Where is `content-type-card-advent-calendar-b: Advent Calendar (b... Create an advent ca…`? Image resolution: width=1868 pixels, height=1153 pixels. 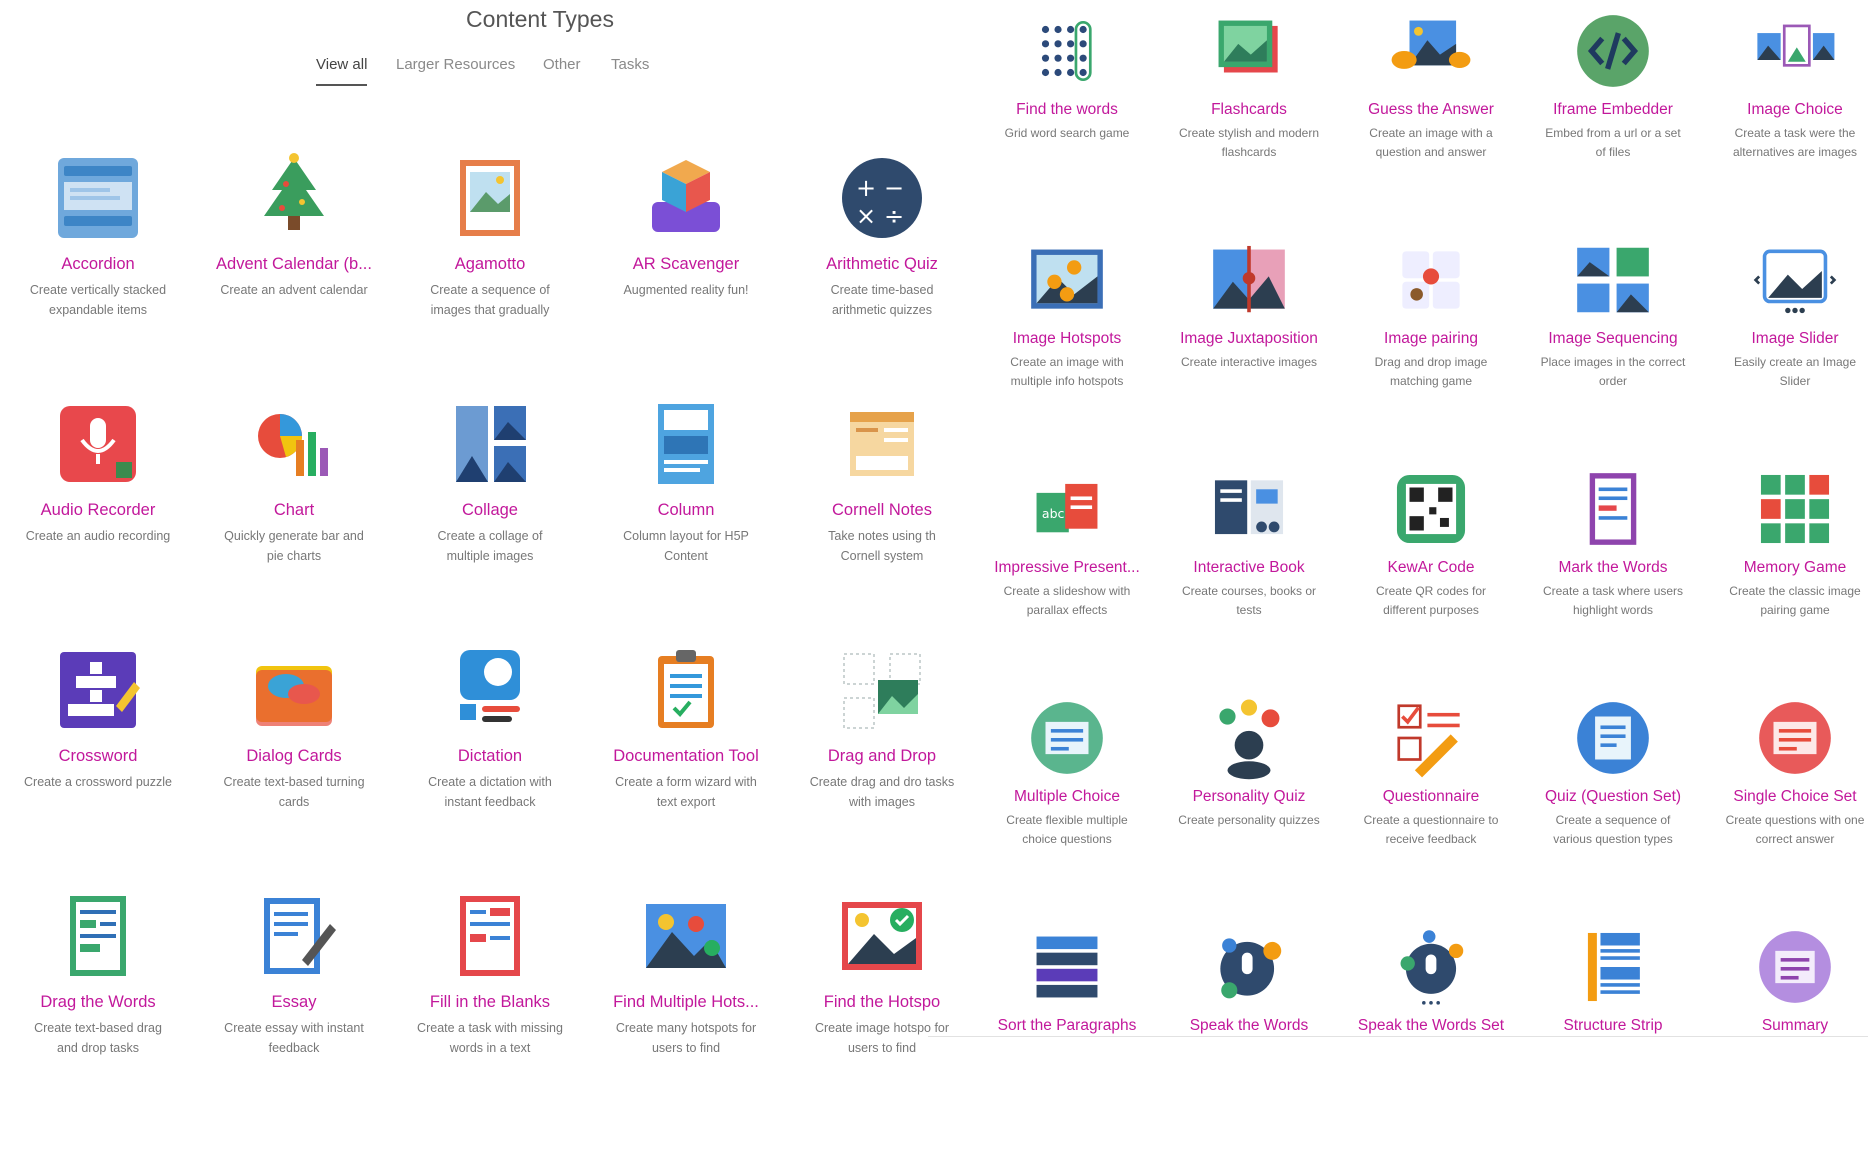 content-type-card-advent-calendar-b: Advent Calendar (b... Create an advent ca… is located at coordinates (294, 259).